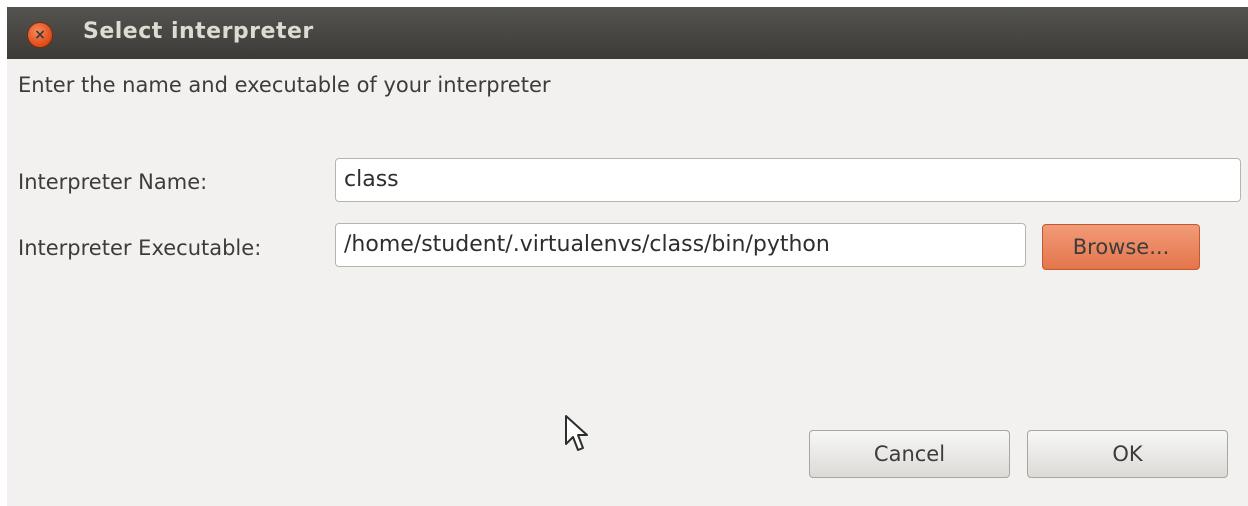 The image size is (1248, 506). What do you see at coordinates (140, 248) in the screenshot?
I see `interpreter-executable-label: Interpreter Executable:` at bounding box center [140, 248].